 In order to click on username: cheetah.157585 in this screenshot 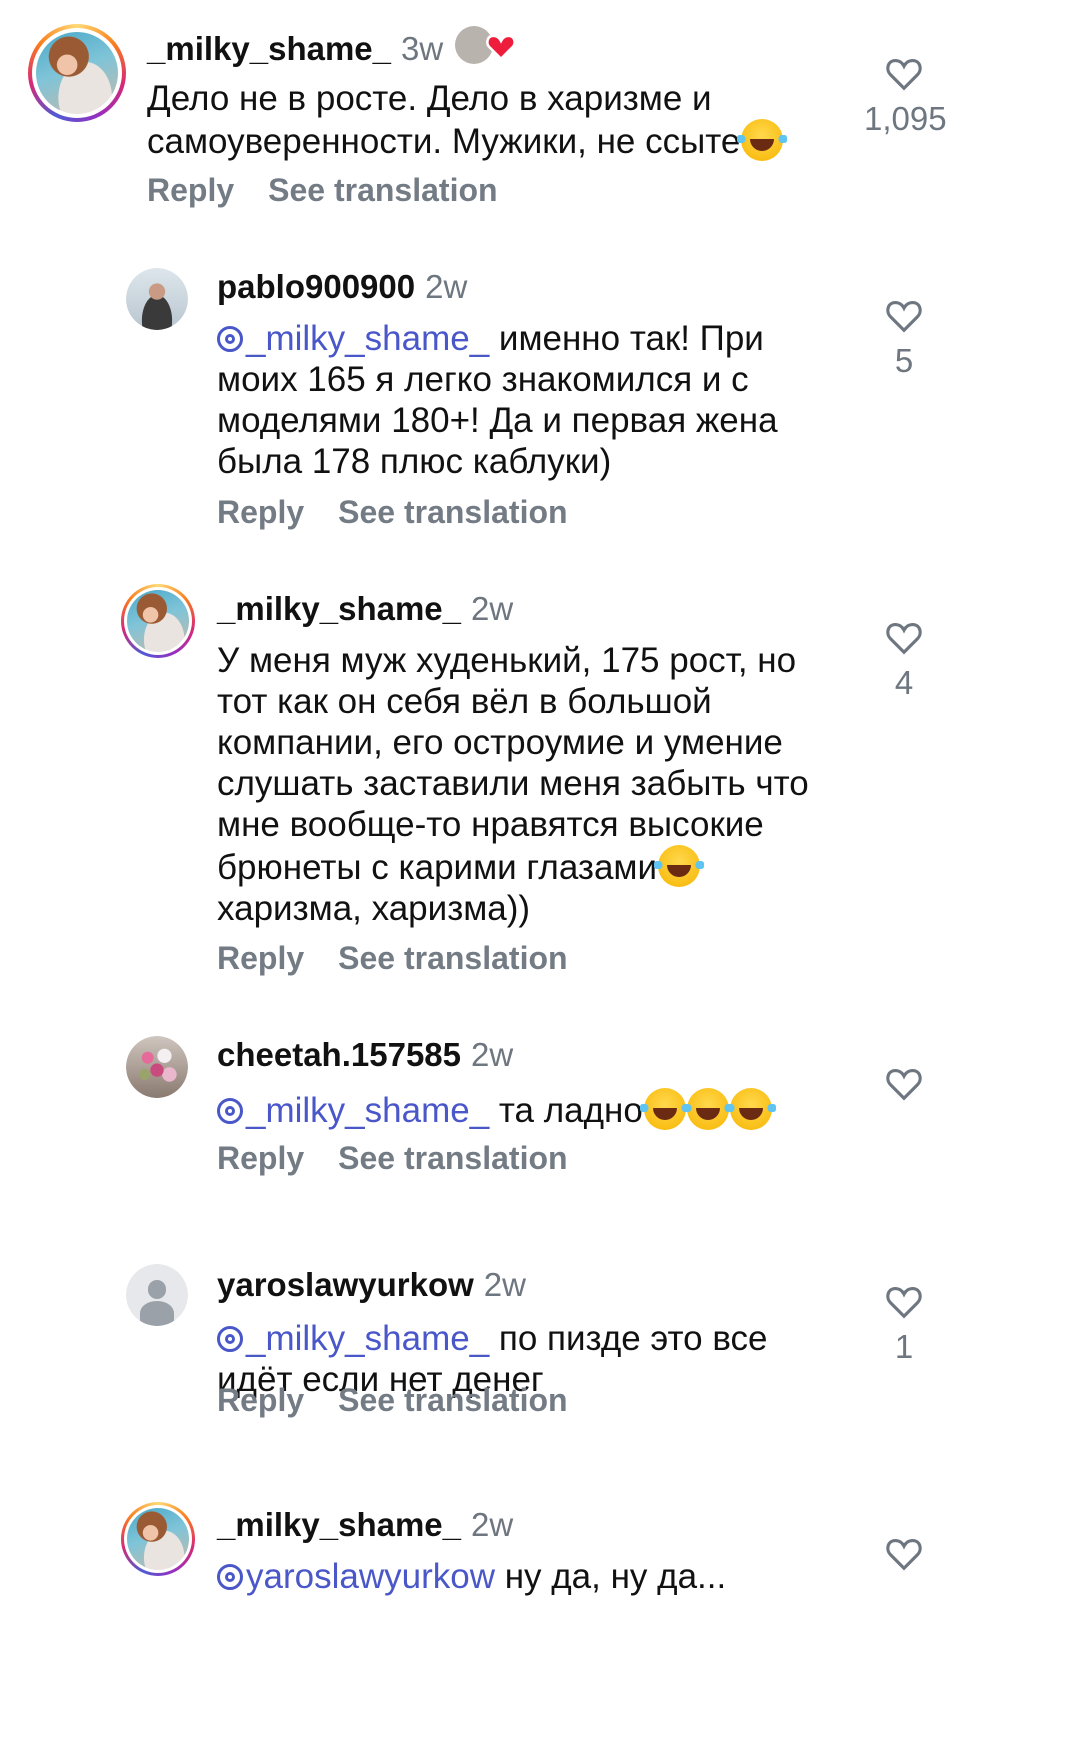, I will do `click(339, 1054)`.